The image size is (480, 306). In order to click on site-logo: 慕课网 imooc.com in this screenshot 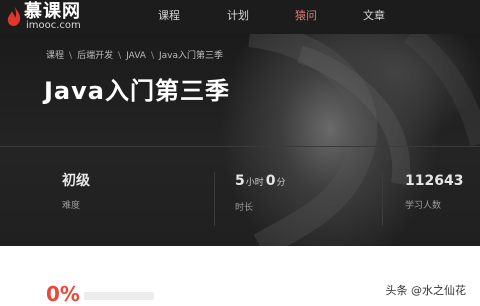, I will do `click(56, 17)`.